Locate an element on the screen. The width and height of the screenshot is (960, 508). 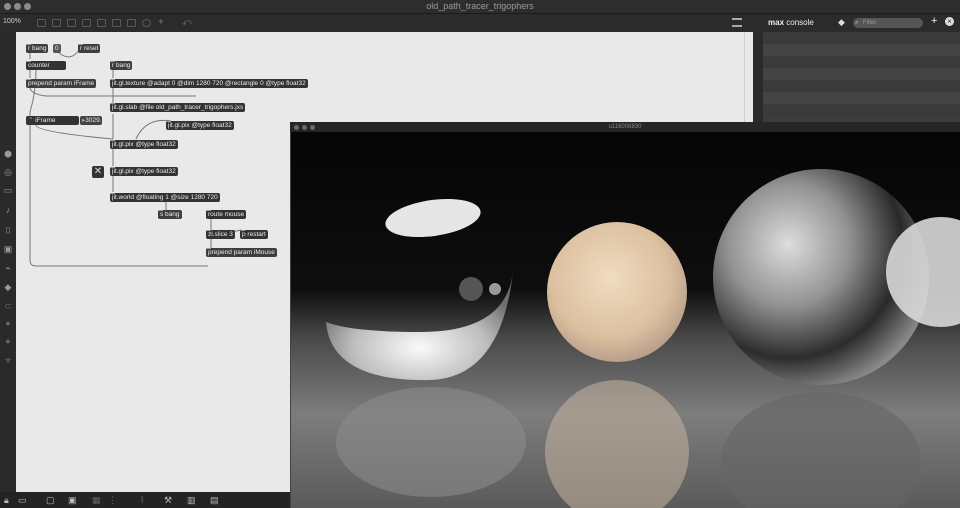
grid-icon: ▦ is located at coordinates (96, 500).